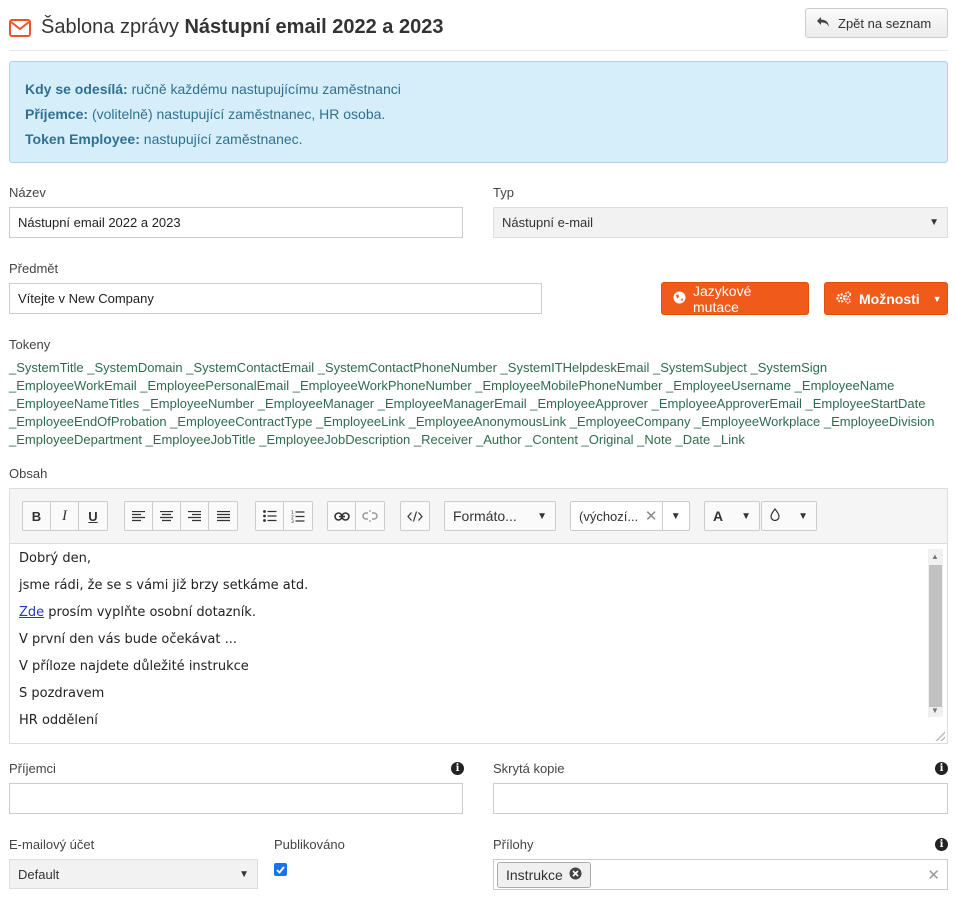 This screenshot has width=956, height=901. I want to click on type-label: Typ, so click(503, 192).